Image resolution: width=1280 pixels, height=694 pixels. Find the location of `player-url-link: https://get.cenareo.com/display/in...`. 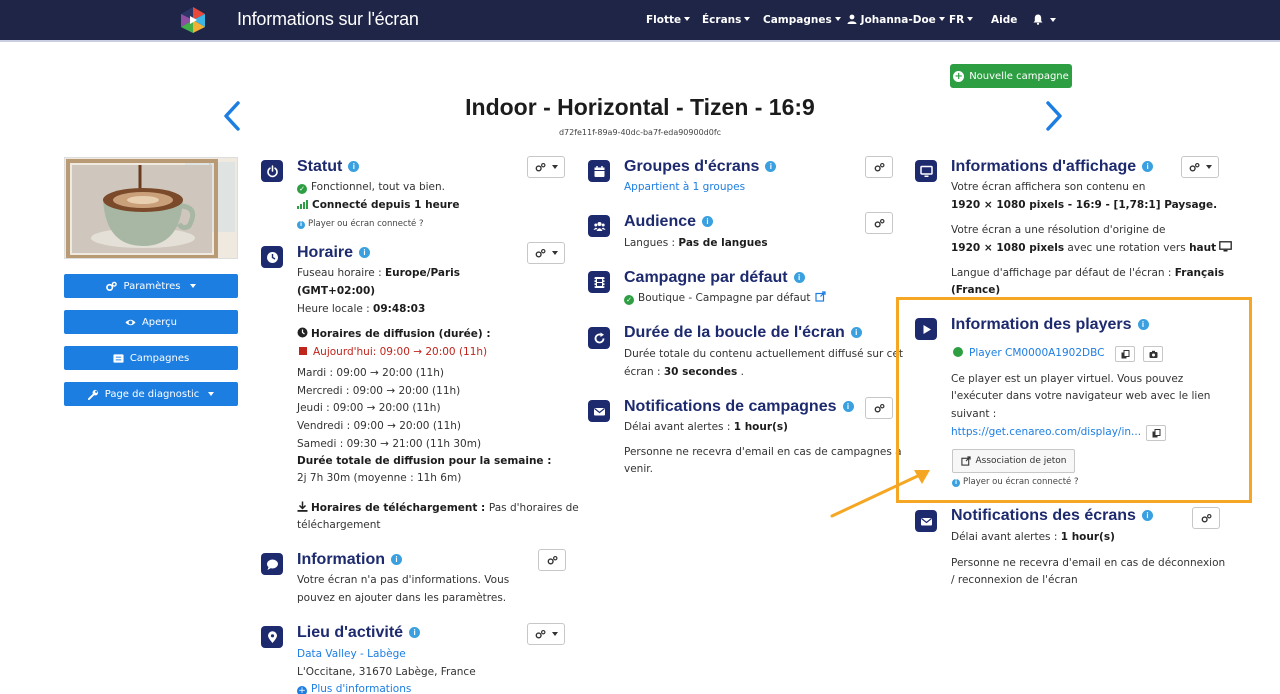

player-url-link: https://get.cenareo.com/display/in... is located at coordinates (1046, 432).